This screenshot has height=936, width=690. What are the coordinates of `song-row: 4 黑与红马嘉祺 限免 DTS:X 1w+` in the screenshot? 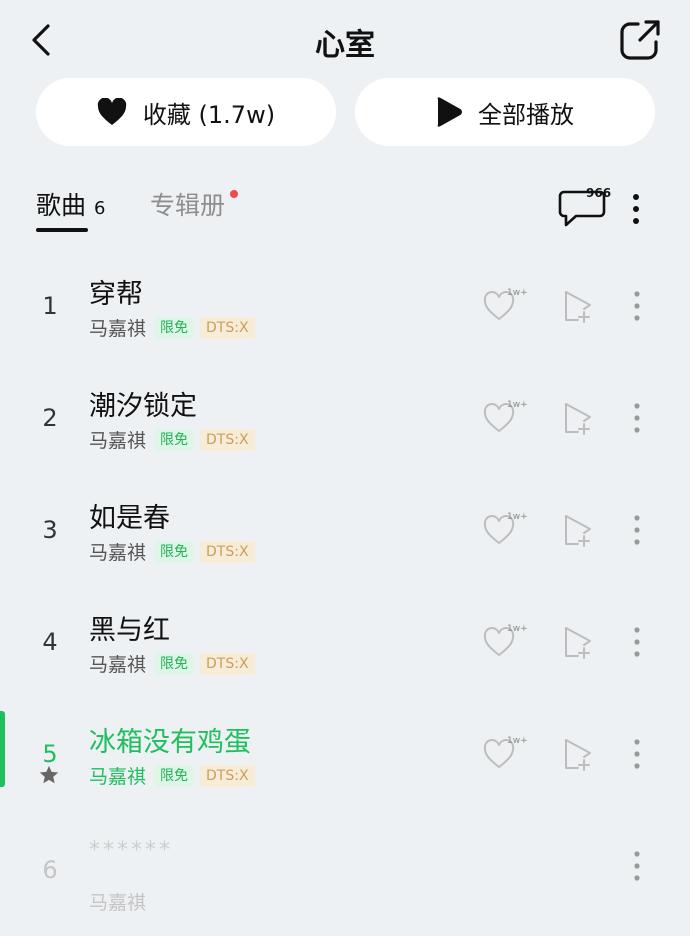 It's located at (345, 641).